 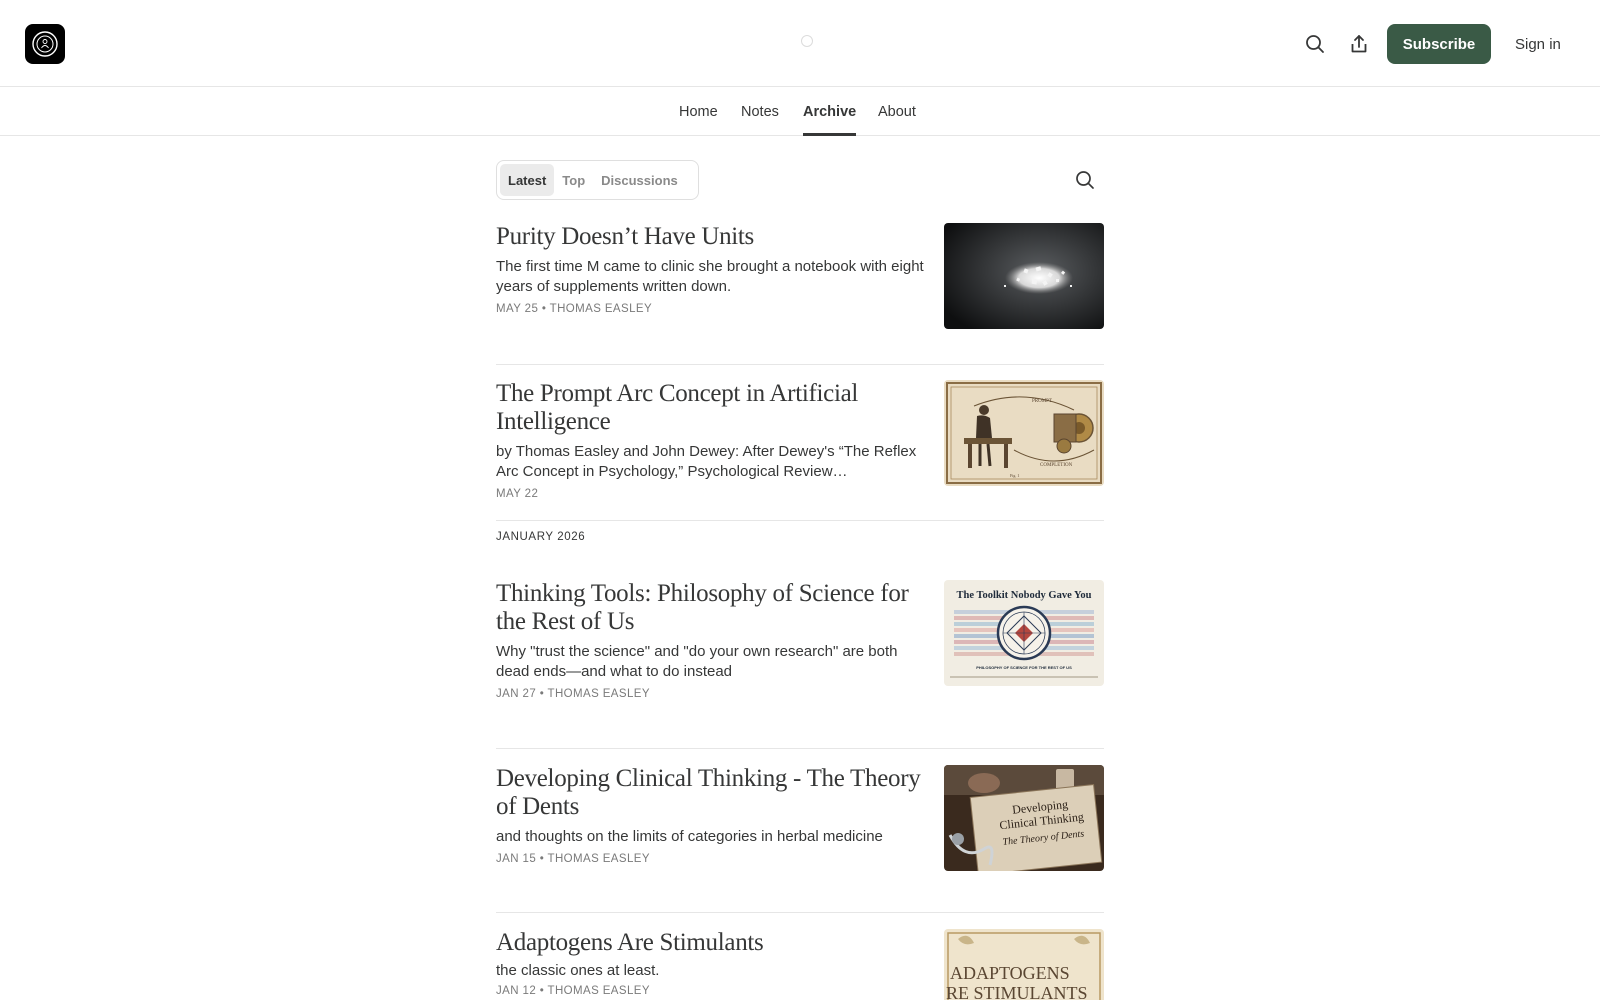 I want to click on post-date: MAY 22, so click(x=517, y=494).